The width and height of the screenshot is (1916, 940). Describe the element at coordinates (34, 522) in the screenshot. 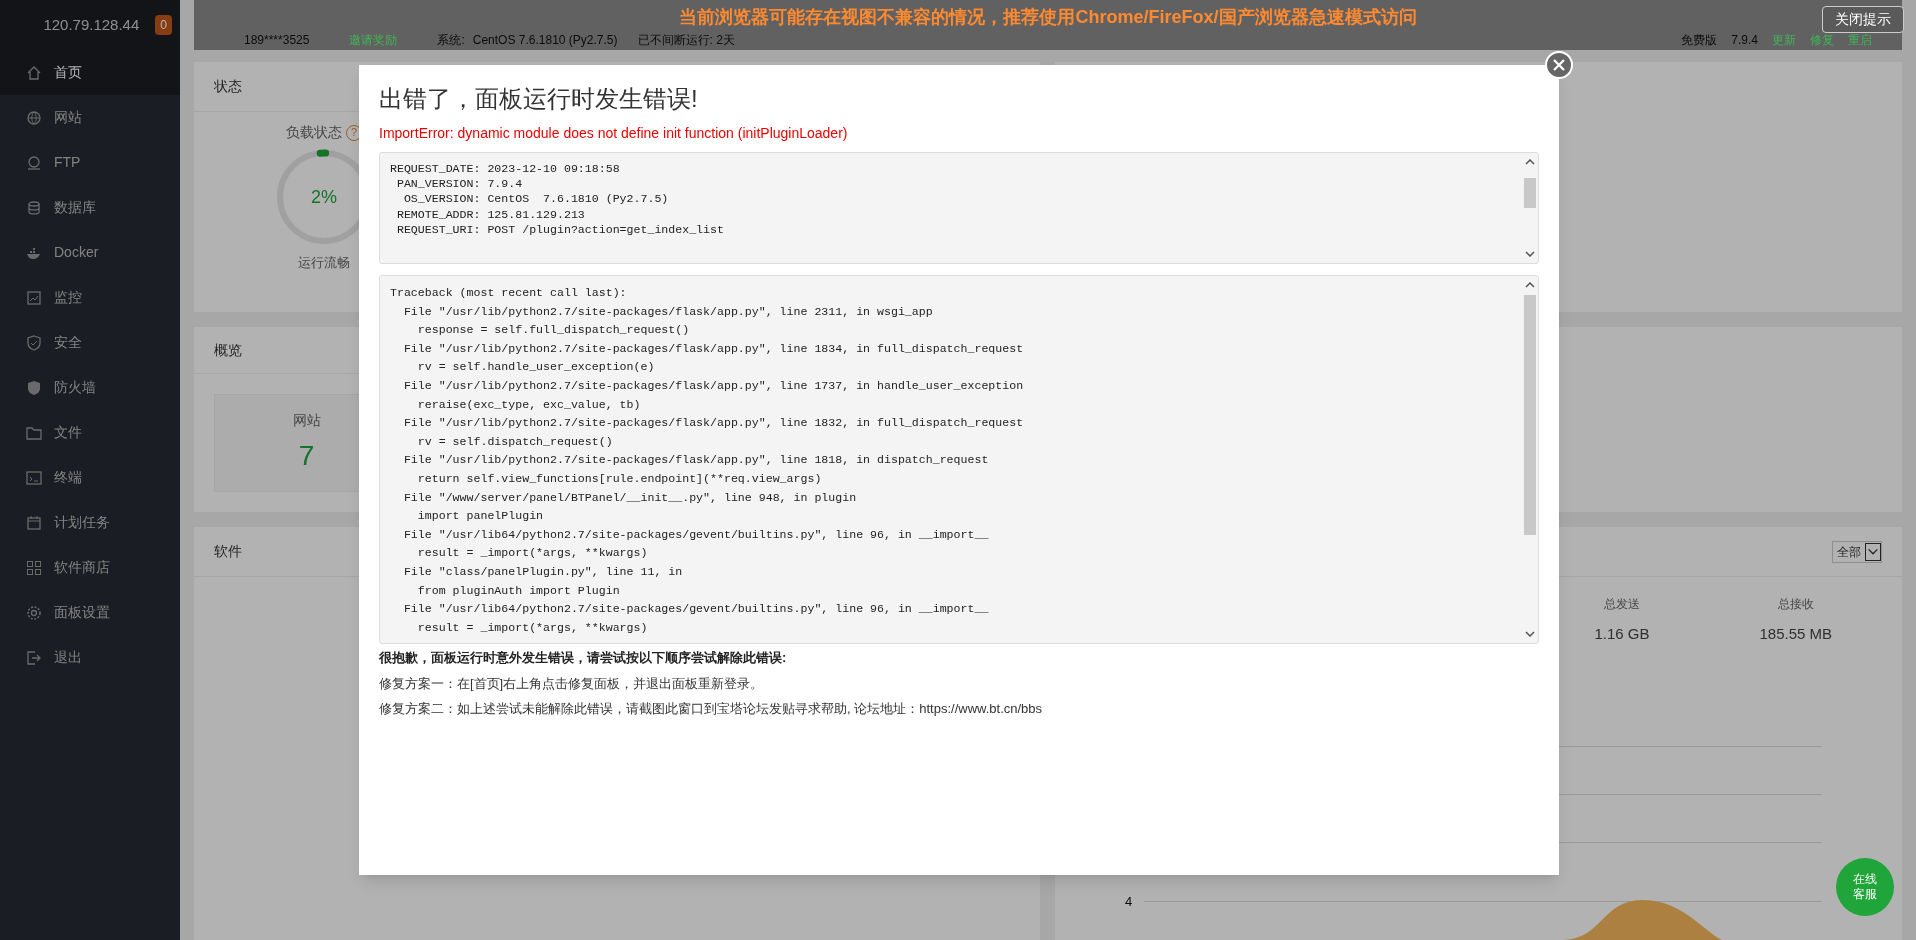

I see `calendar-icon` at that location.